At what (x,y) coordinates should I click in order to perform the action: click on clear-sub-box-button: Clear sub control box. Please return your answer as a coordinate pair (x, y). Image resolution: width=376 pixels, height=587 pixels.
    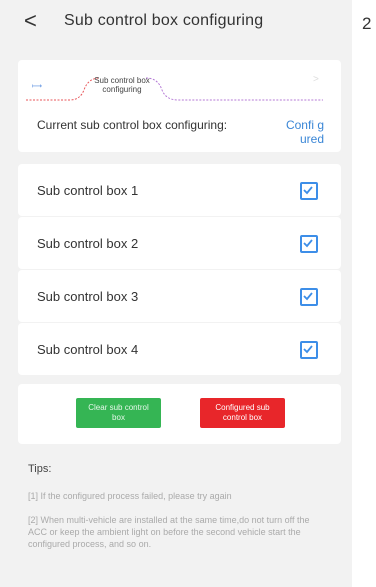
    Looking at the image, I should click on (118, 413).